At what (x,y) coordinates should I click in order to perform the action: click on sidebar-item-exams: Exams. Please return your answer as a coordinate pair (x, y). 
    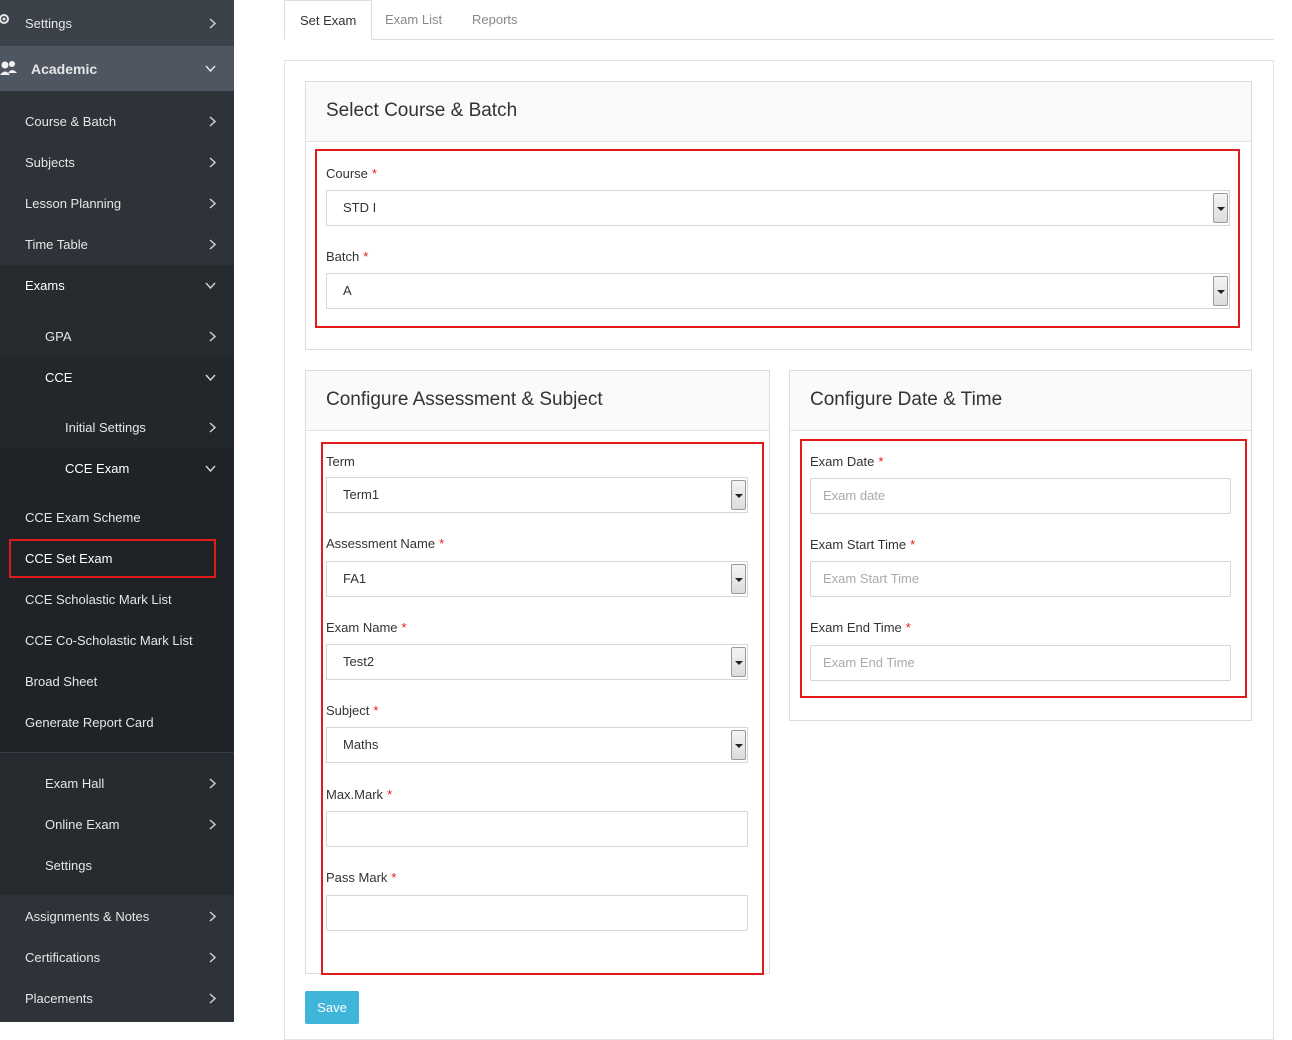
    Looking at the image, I should click on (117, 285).